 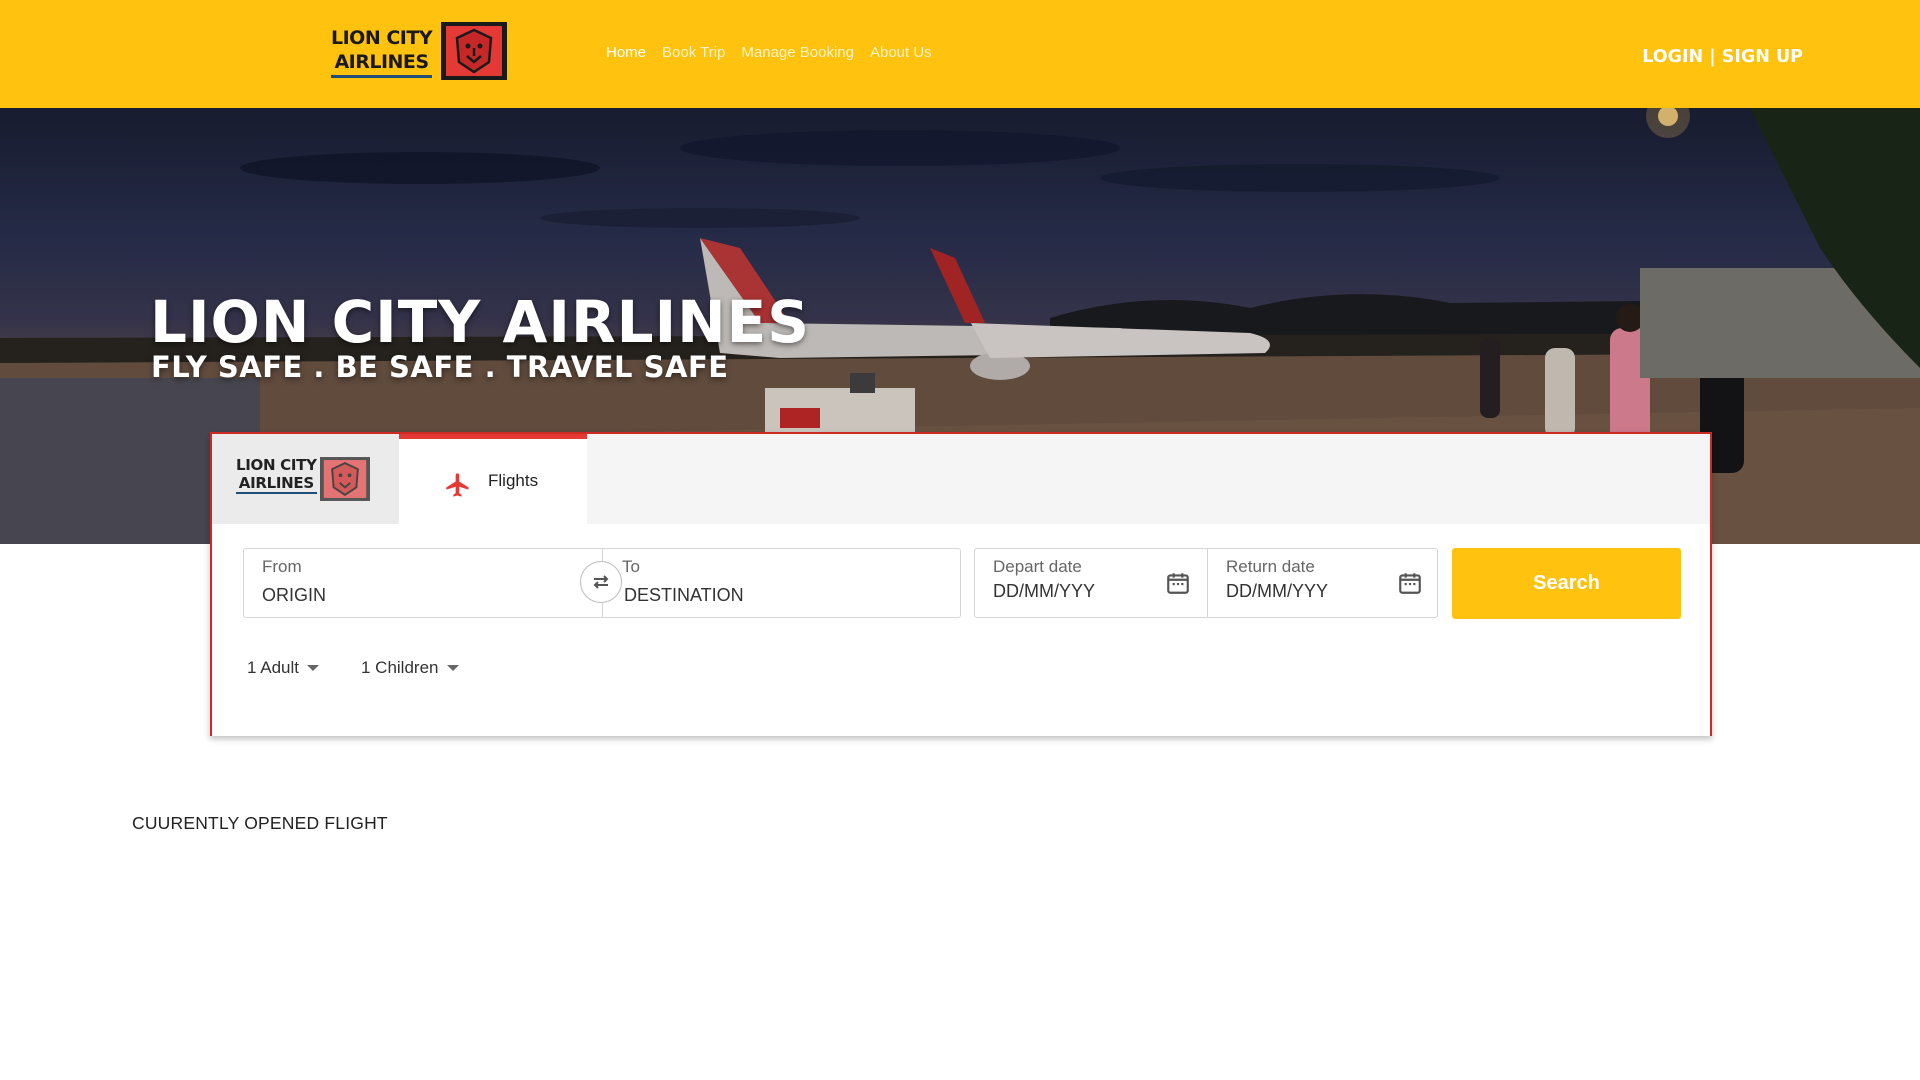 I want to click on brand-logo-text: LION CITY AIRLINES, so click(x=382, y=52).